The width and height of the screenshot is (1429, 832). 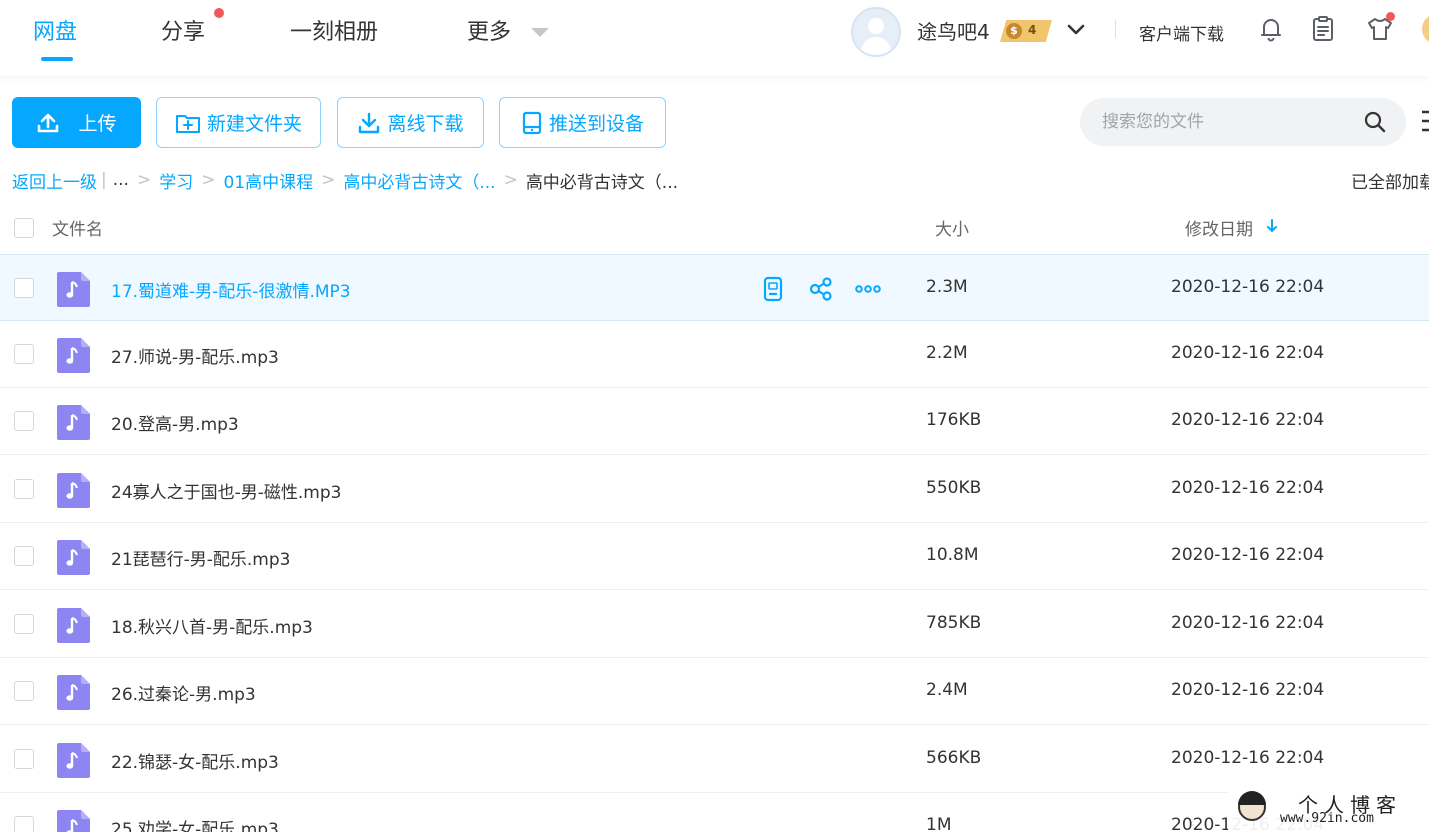 I want to click on column-date: 修改日期, so click(x=1219, y=227).